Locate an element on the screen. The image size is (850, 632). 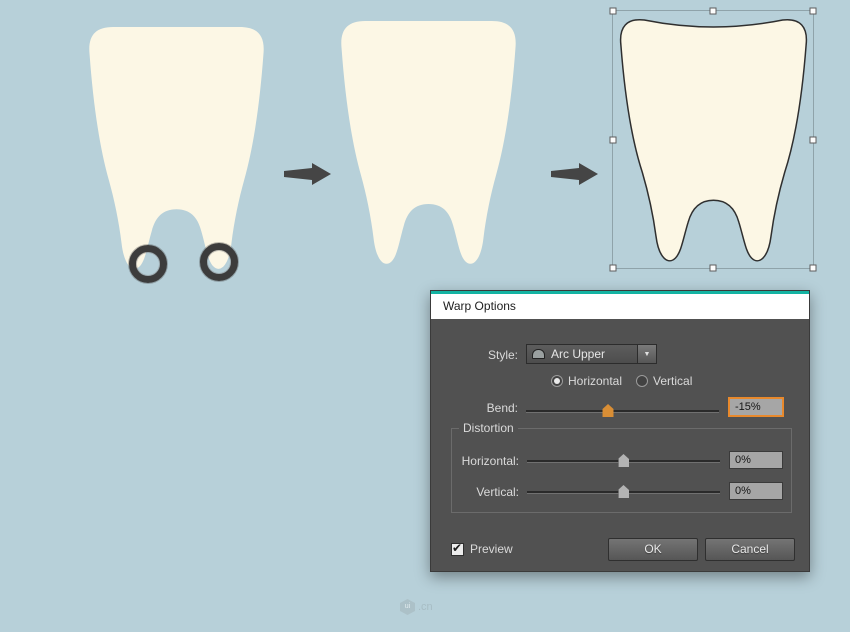
distortion-vertical-label: Vertical: is located at coordinates (497, 492).